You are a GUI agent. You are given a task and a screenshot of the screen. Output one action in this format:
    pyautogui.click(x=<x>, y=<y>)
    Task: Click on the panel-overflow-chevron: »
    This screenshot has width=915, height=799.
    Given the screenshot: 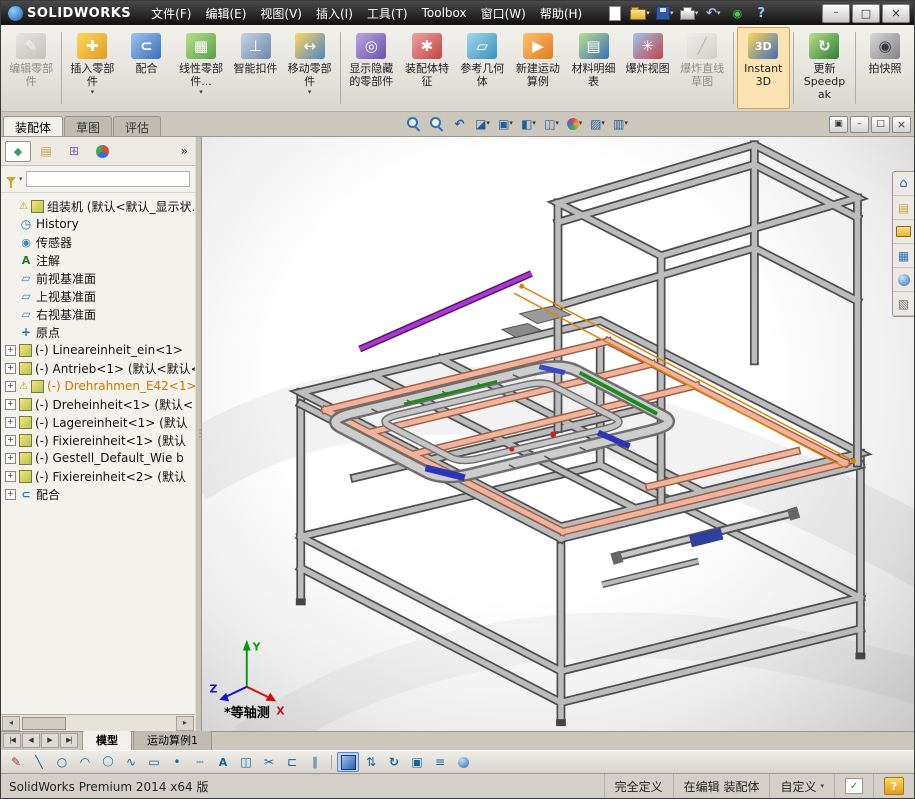 What is the action you would take?
    pyautogui.click(x=184, y=151)
    